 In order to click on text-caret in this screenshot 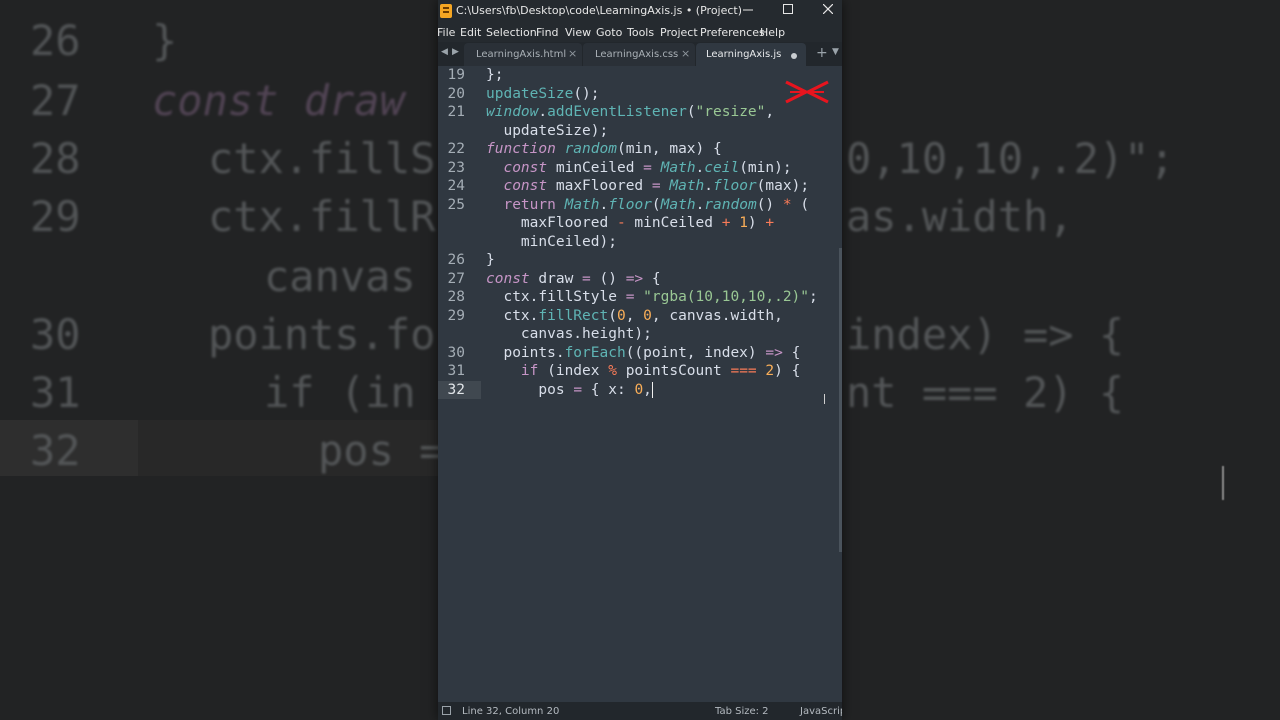, I will do `click(652, 389)`.